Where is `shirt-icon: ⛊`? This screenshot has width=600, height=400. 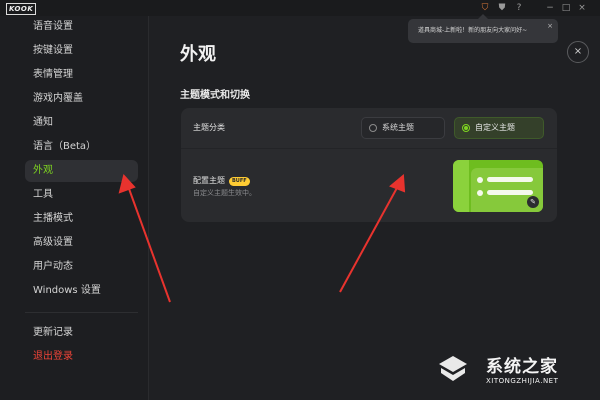
shirt-icon: ⛊ is located at coordinates (502, 8).